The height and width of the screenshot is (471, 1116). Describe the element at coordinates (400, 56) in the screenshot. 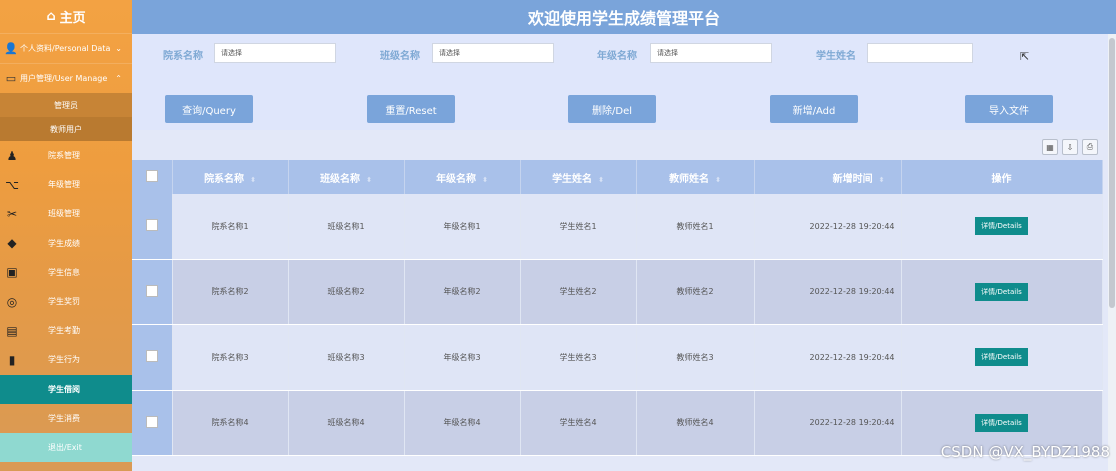

I see `class-label: 班级名称` at that location.